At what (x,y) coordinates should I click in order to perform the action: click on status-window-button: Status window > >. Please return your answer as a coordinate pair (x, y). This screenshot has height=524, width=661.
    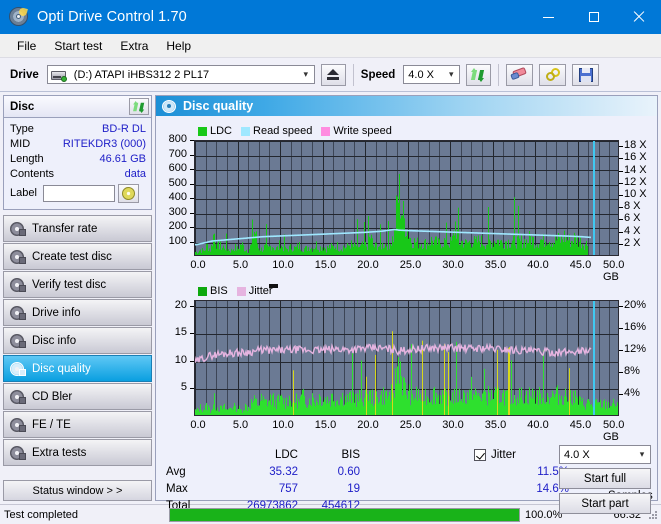
    Looking at the image, I should click on (77, 490).